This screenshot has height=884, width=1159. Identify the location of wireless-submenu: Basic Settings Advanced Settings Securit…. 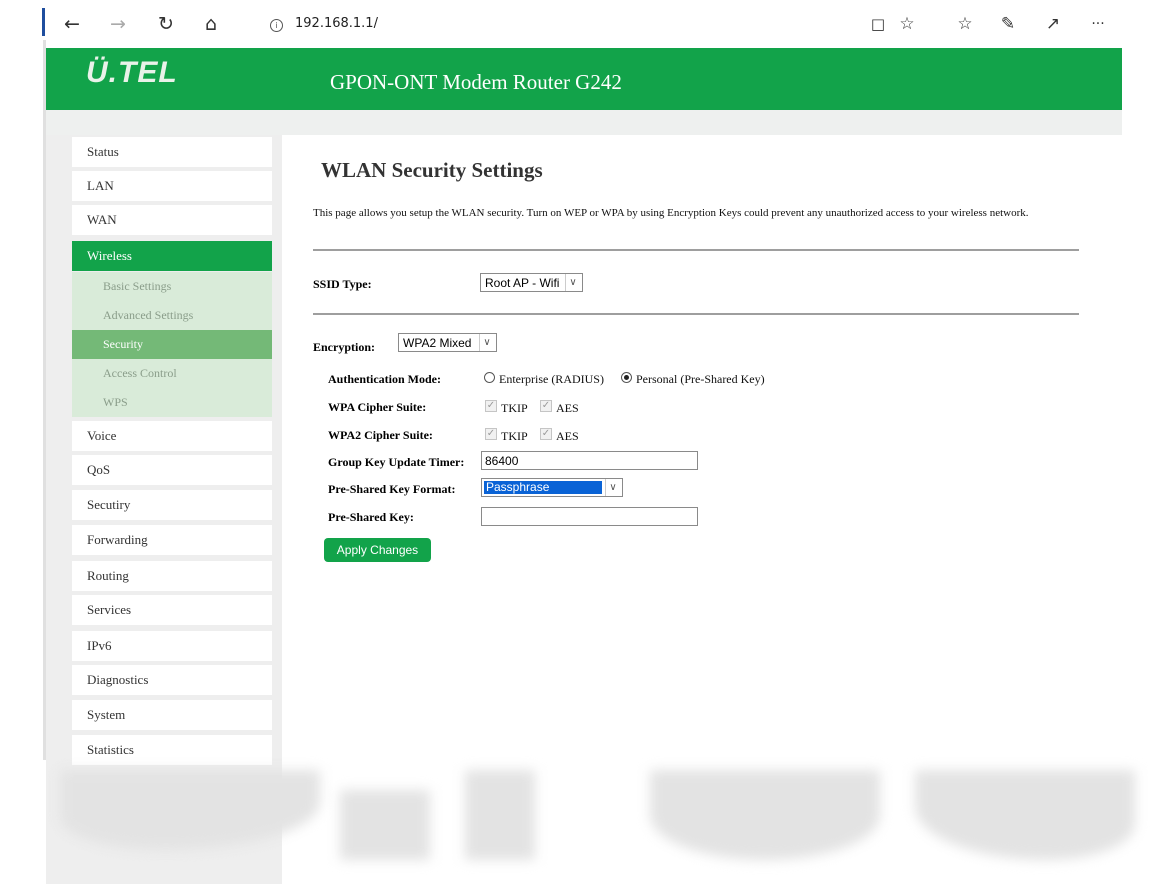
(172, 344).